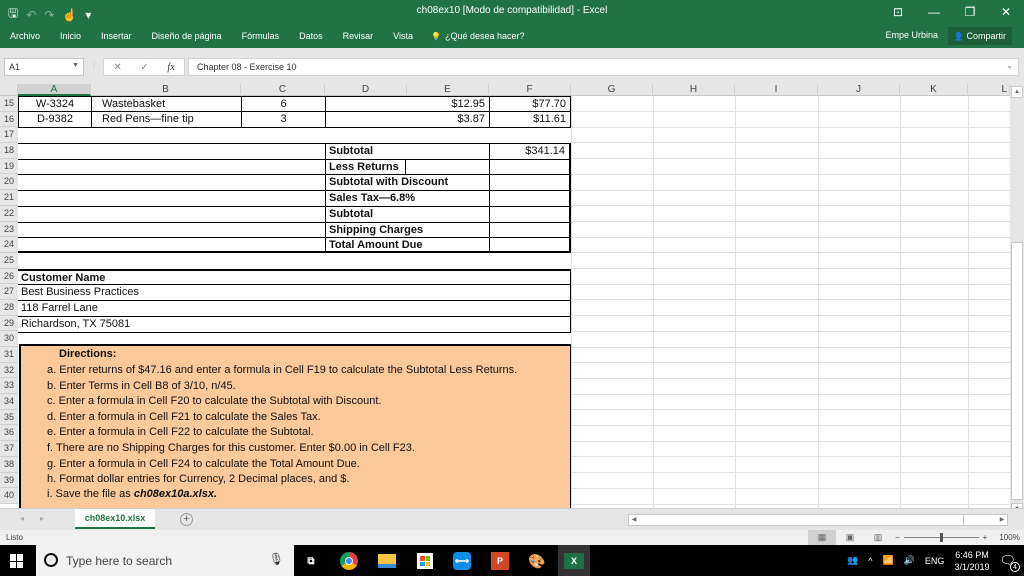 This screenshot has width=1024, height=576. I want to click on horizontal-scroll-thumb, so click(801, 520).